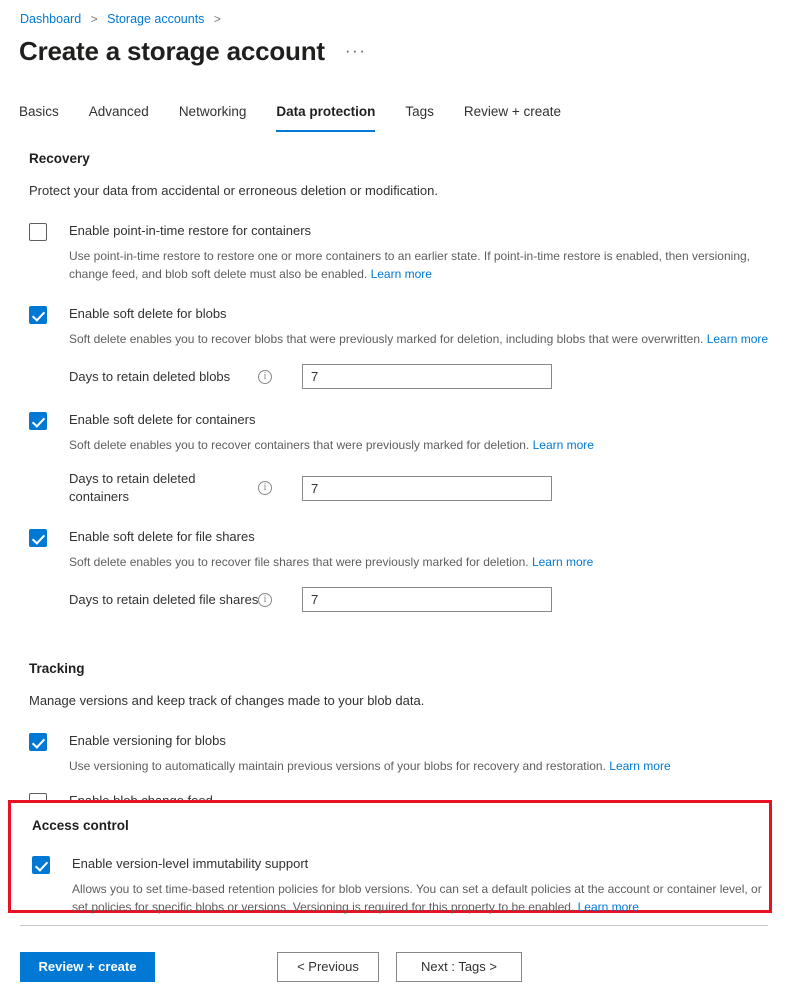  I want to click on soft-delete-file-shares-checkbox, so click(38, 538).